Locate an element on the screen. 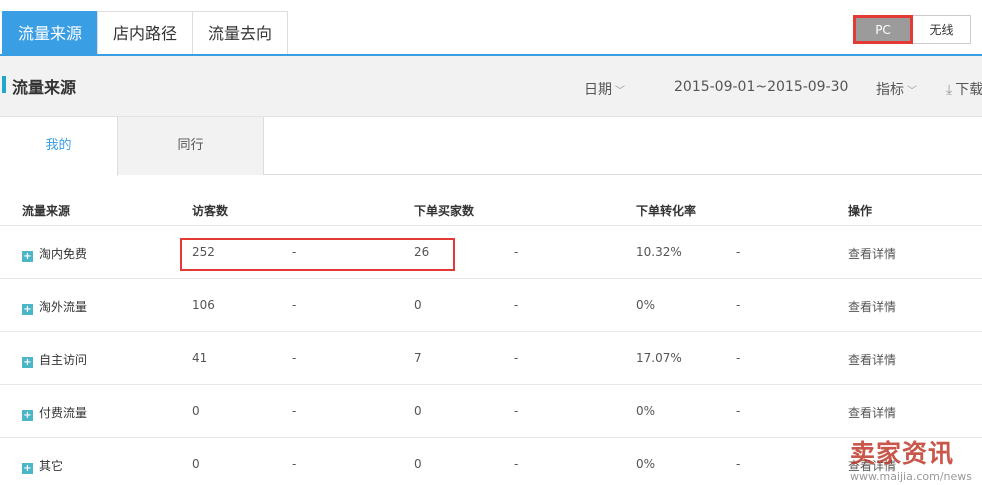 The image size is (982, 485). table-row: + 淘外流量 106 - 0 - 0% - 查看详情 is located at coordinates (491, 305).